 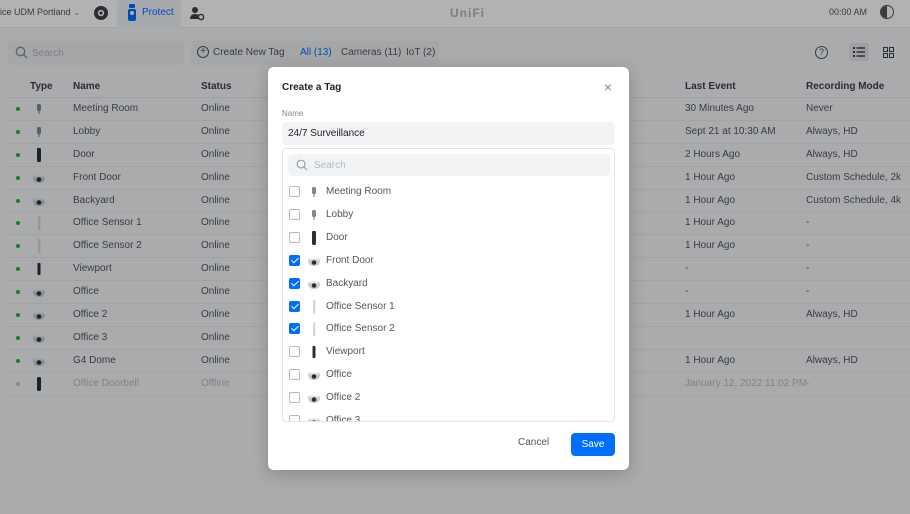 I want to click on picker-option: Office Sensor 1, so click(x=448, y=307).